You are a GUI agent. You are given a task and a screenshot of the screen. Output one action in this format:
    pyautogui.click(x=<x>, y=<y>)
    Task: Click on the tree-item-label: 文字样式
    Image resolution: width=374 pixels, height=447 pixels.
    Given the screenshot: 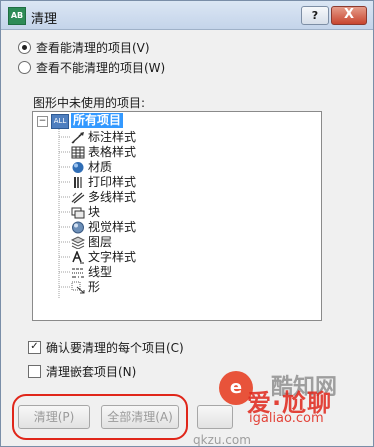 What is the action you would take?
    pyautogui.click(x=112, y=257)
    